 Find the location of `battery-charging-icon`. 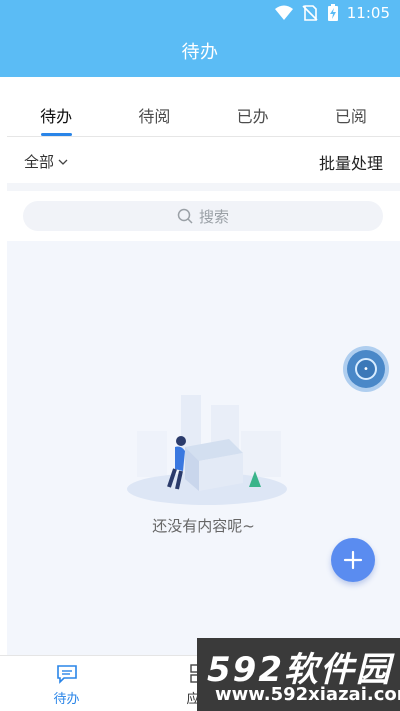

battery-charging-icon is located at coordinates (332, 12).